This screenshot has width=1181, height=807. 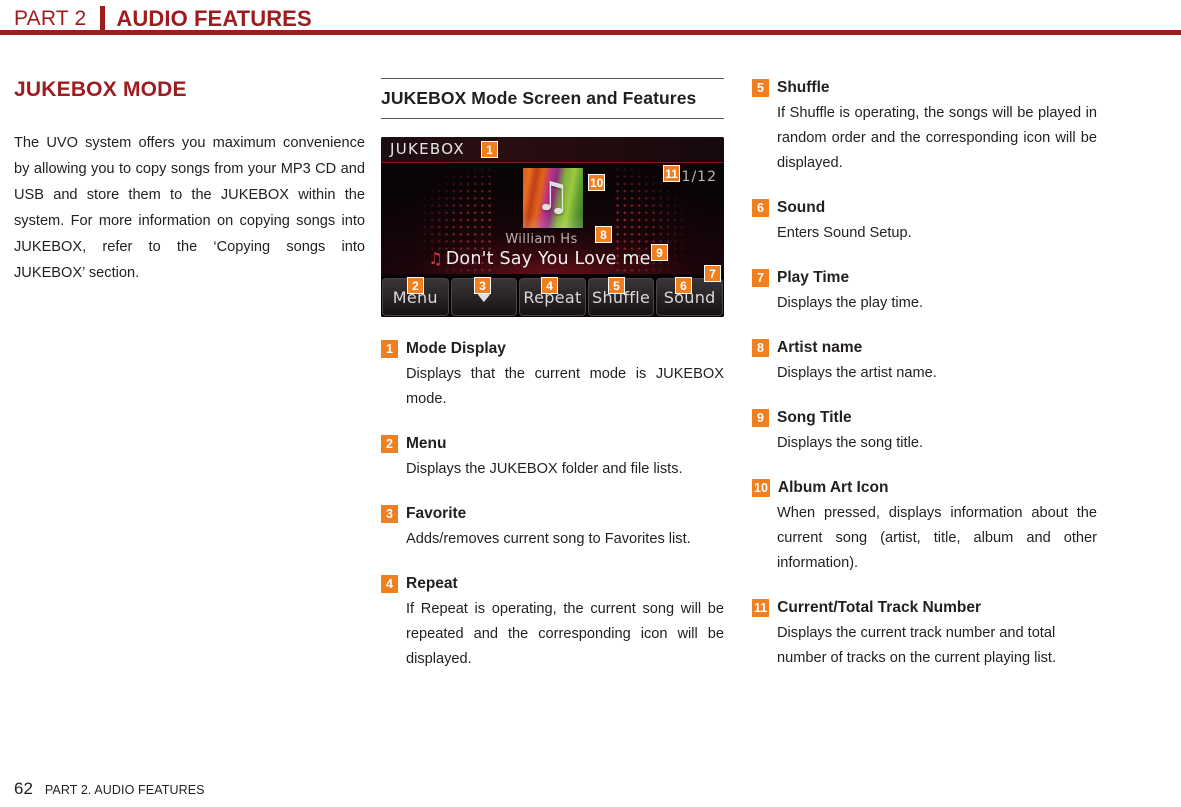 I want to click on callout-body: Displays the song title., so click(x=850, y=443).